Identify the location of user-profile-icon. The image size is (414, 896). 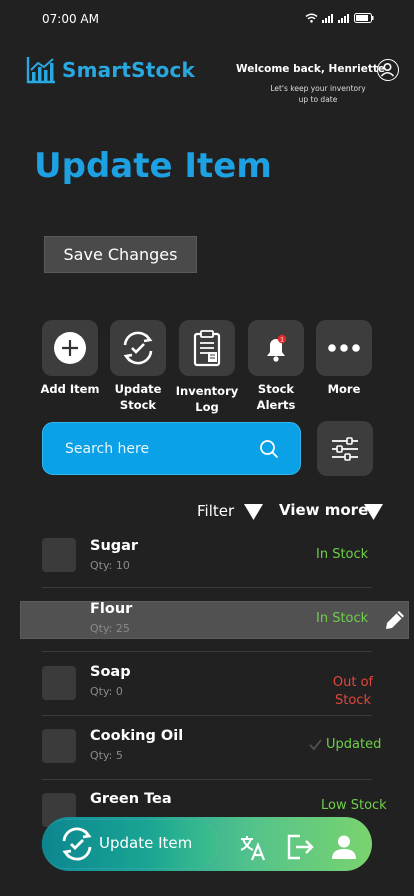
(344, 847).